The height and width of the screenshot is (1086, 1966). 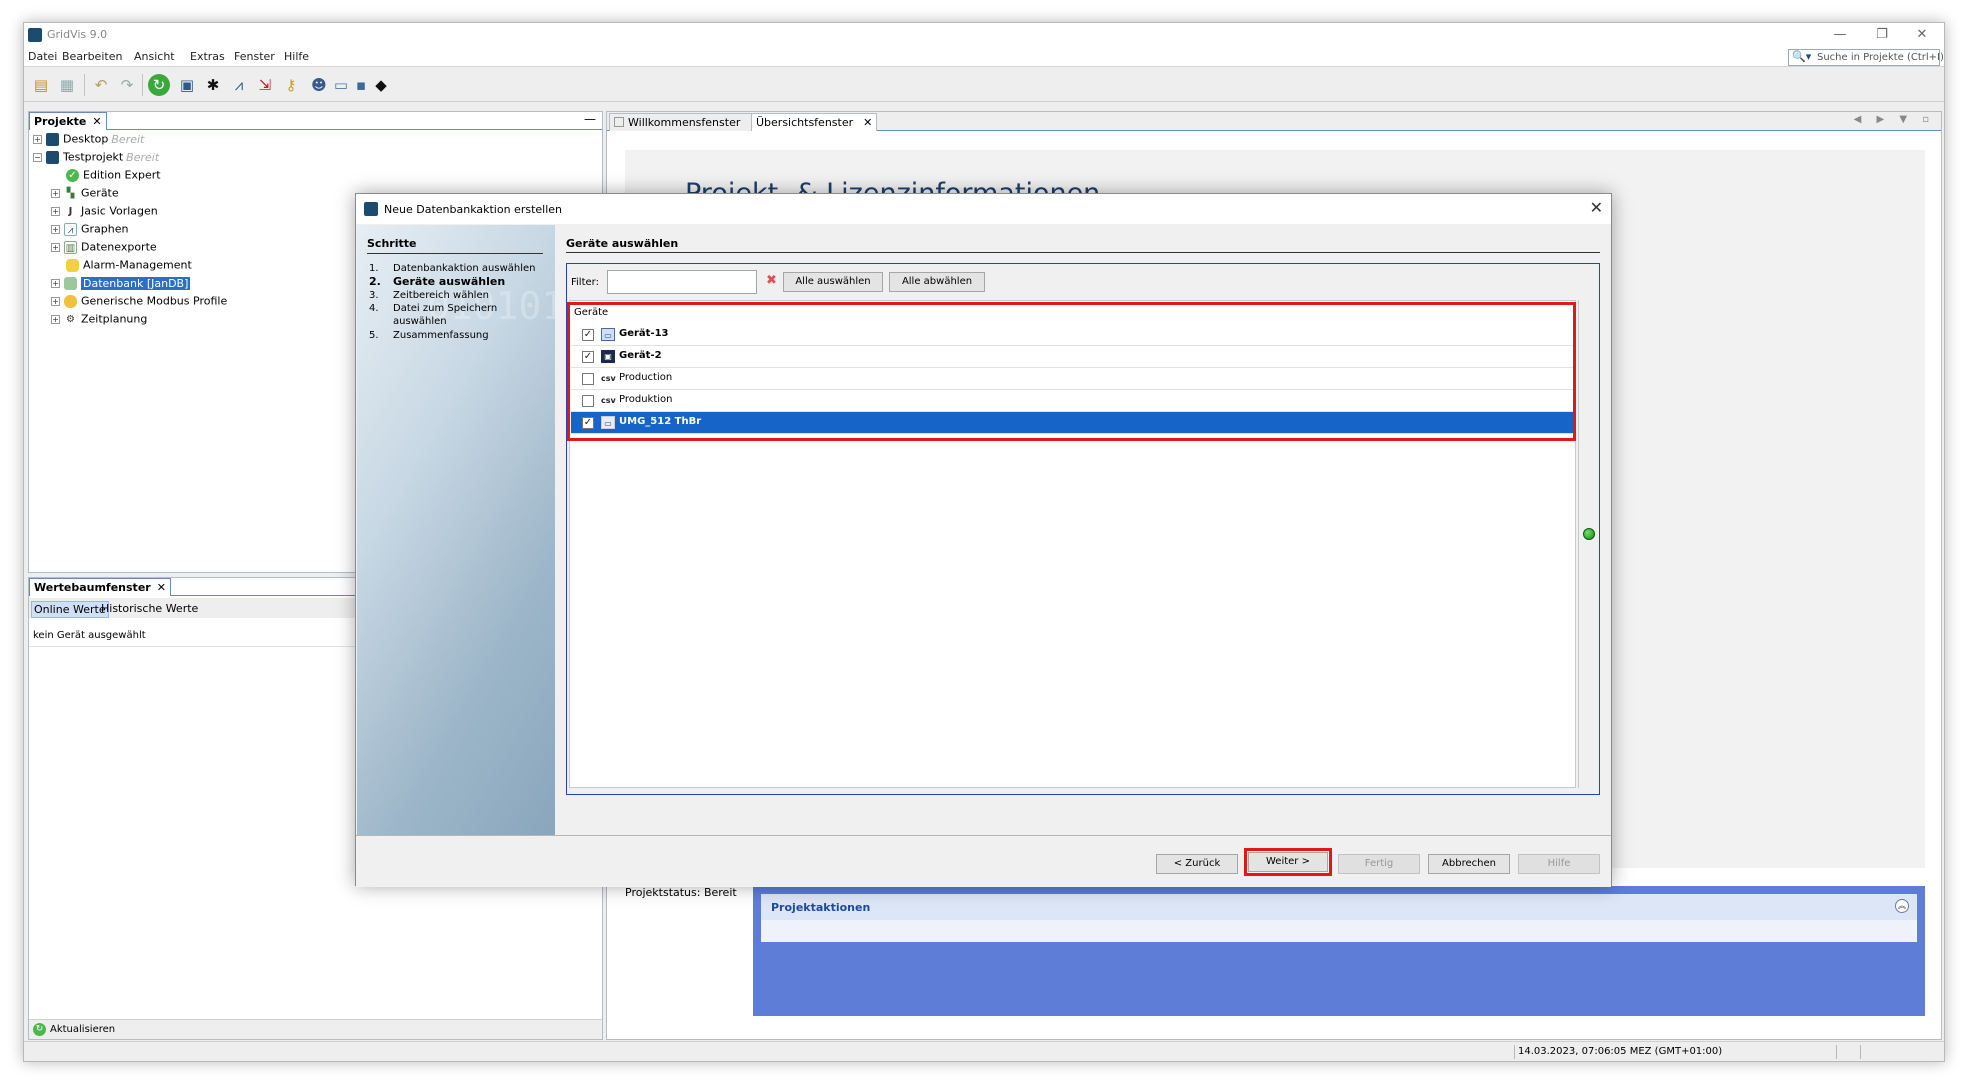 I want to click on step-label: Zusammenfassung, so click(x=441, y=335).